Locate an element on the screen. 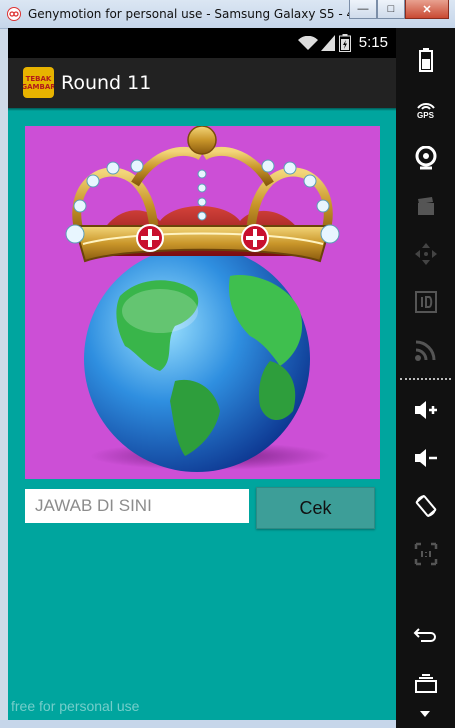  id-button is located at coordinates (425, 302).